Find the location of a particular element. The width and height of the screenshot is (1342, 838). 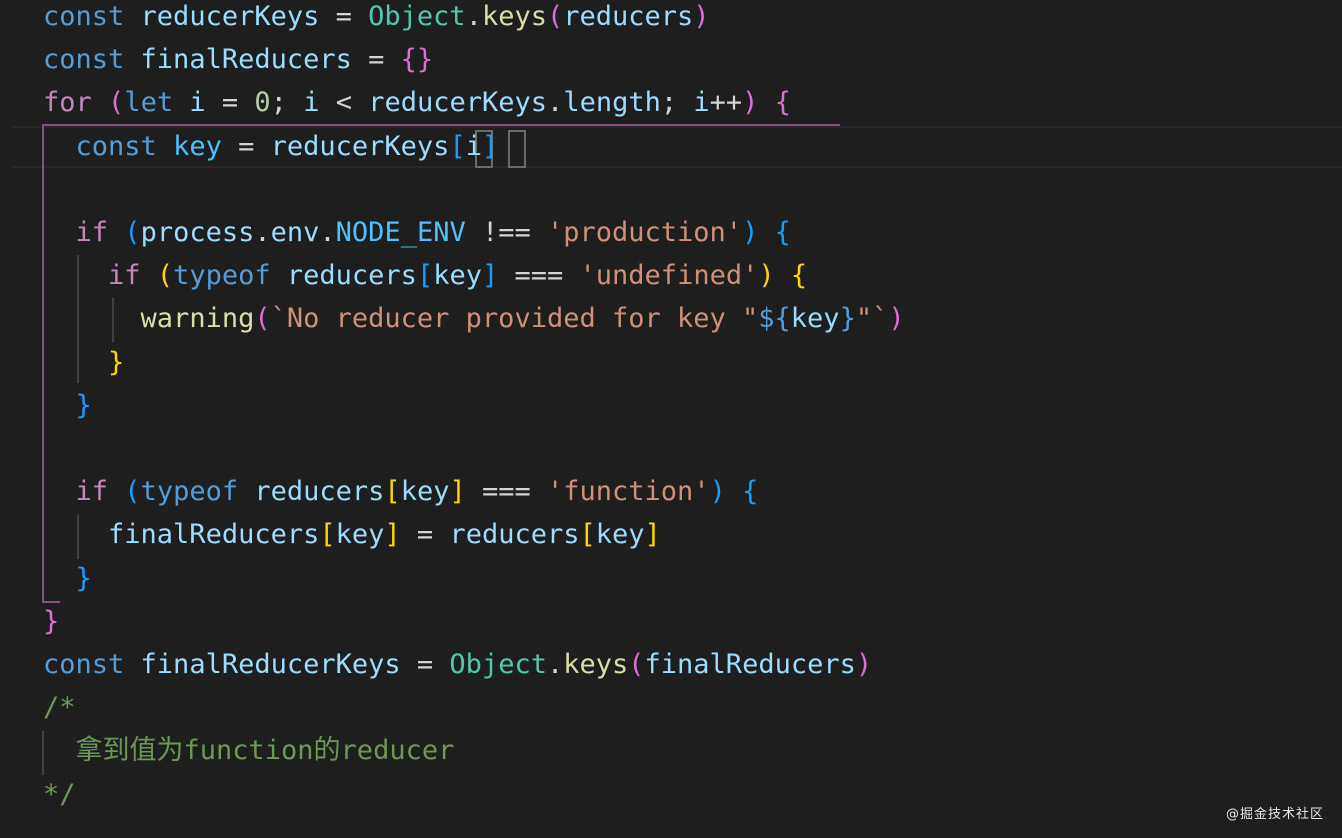

code-token: `No reducer provided for key " is located at coordinates (514, 319).